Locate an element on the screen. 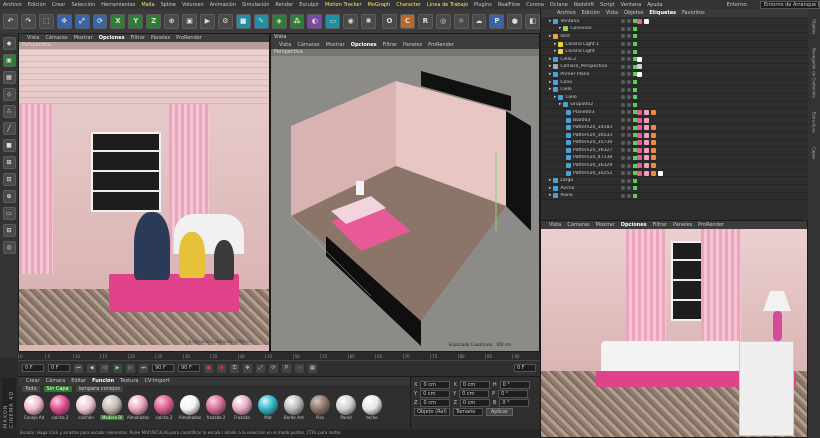 Image resolution: width=820 pixels, height=438 pixels. layer-filter-sin-capa: Sin Capa is located at coordinates (57, 389).